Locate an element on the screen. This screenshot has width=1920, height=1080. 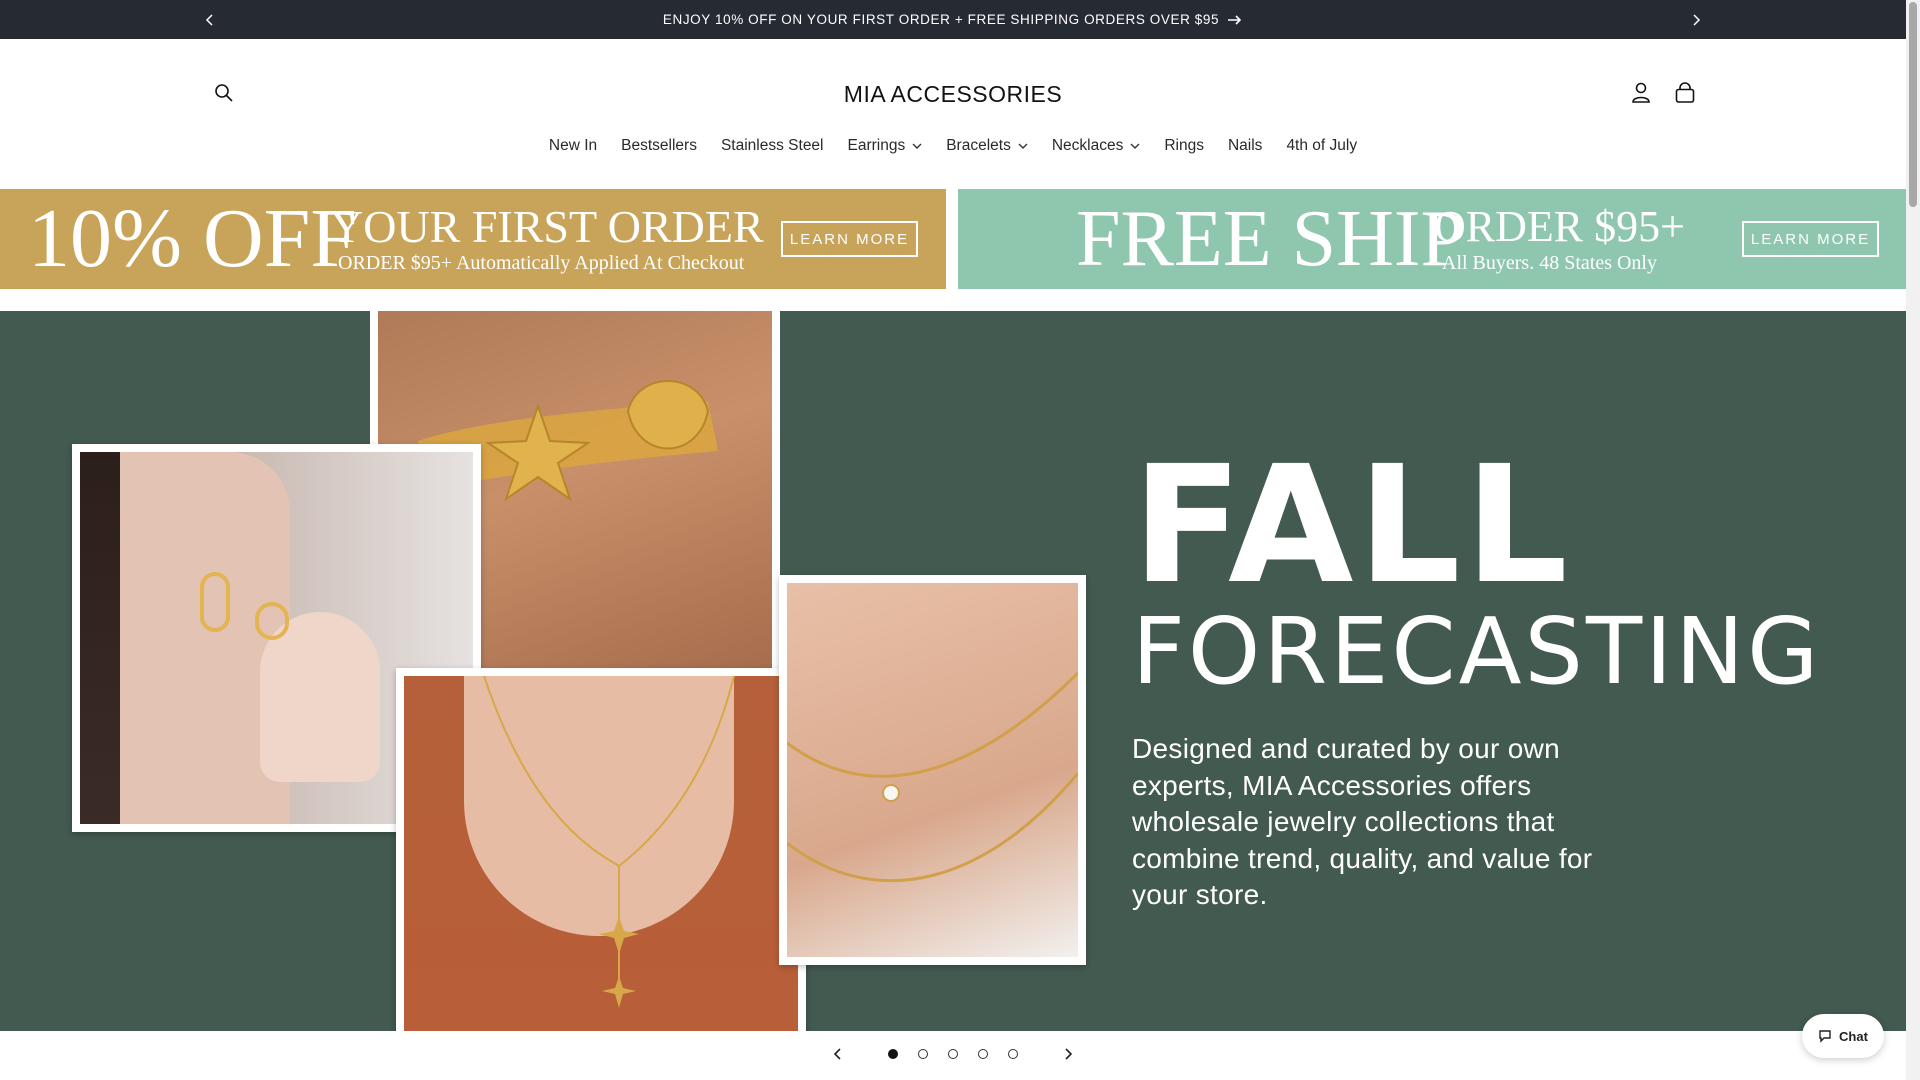
chat-button: Chat is located at coordinates (1843, 1036).